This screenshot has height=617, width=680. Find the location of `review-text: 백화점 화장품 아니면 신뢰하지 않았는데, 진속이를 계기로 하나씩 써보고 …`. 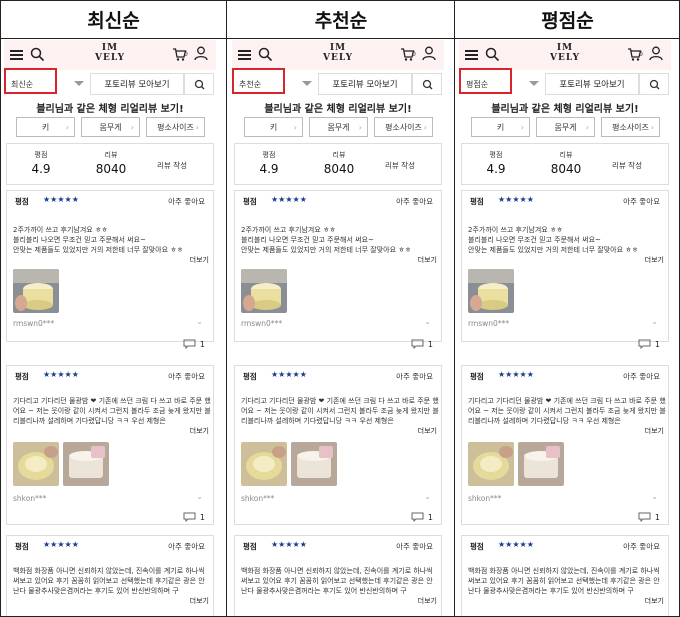

review-text: 백화점 화장품 아니면 신뢰하지 않았는데, 진속이를 계기로 하나씩 써보고 … is located at coordinates (337, 581).